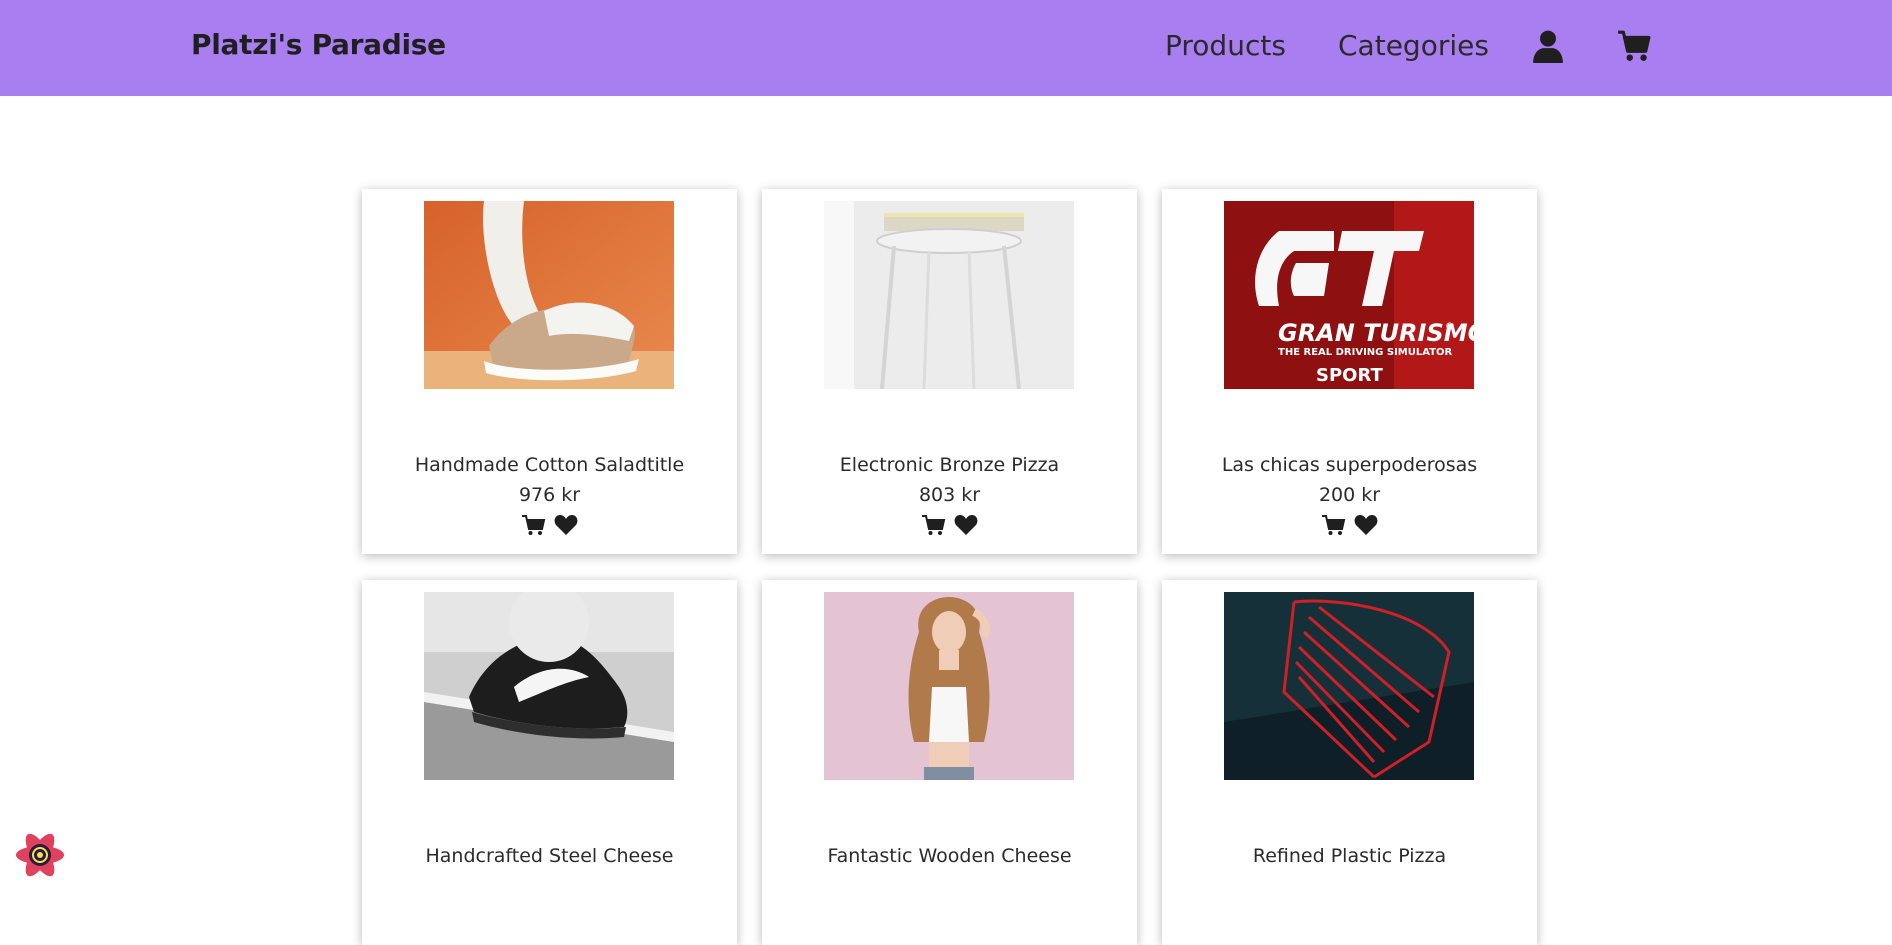  I want to click on product-card: Handmade Cotton Saladtitle 976 kr, so click(549, 371).